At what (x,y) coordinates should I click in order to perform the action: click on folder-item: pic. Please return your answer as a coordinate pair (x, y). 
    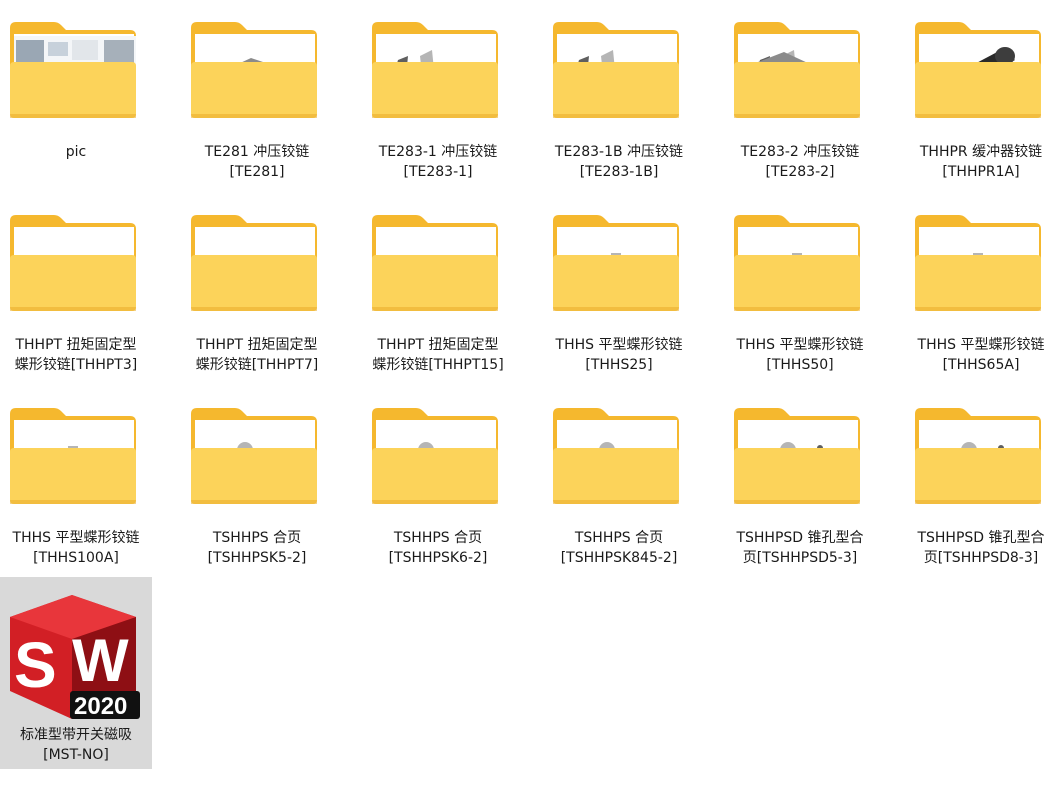
    Looking at the image, I should click on (76, 105).